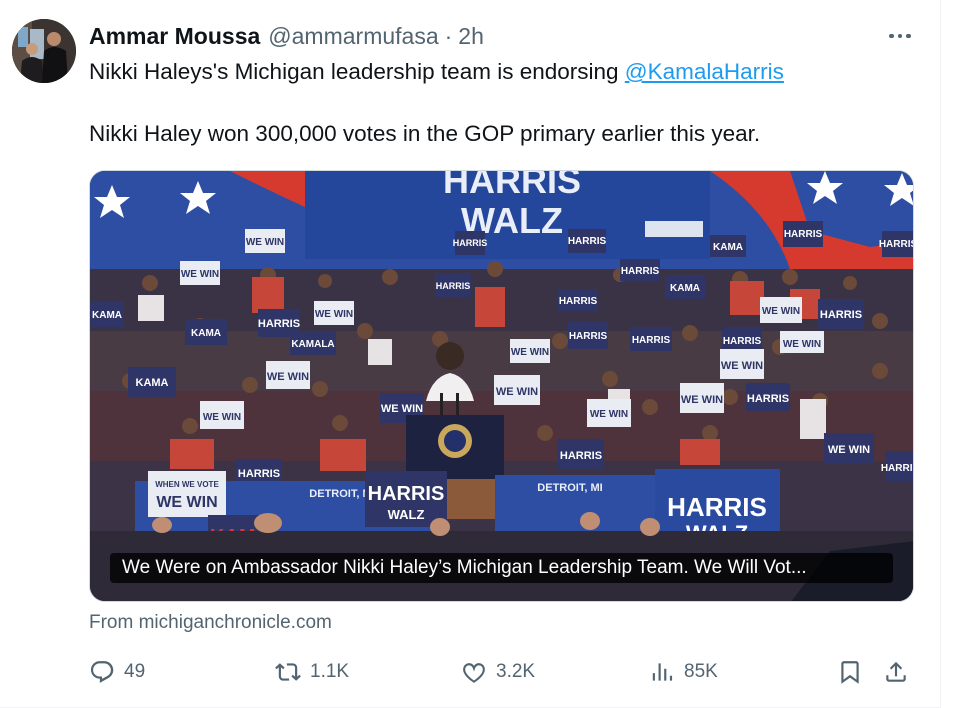  I want to click on share-button, so click(896, 672).